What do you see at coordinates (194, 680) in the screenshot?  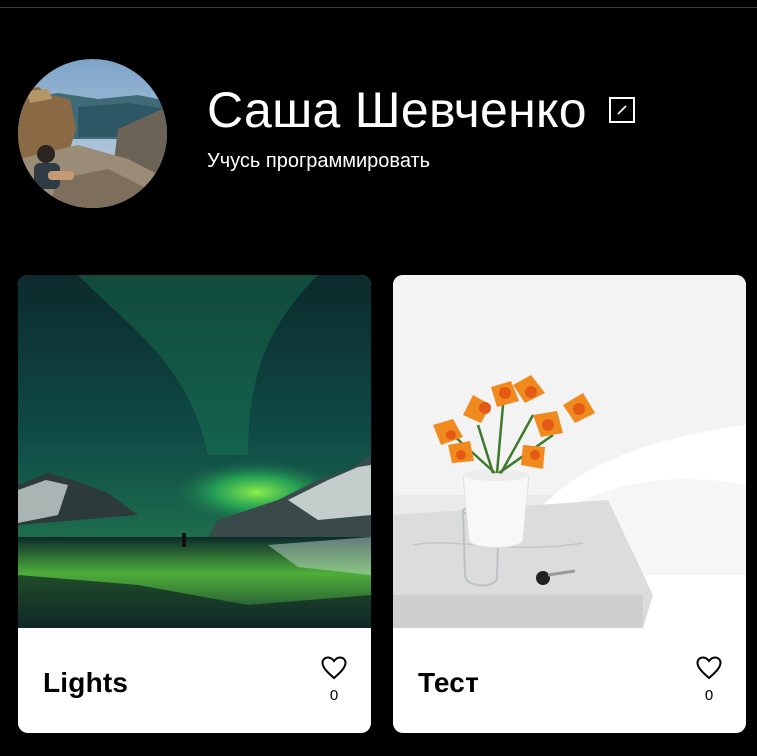 I see `card-footer: Lights 0` at bounding box center [194, 680].